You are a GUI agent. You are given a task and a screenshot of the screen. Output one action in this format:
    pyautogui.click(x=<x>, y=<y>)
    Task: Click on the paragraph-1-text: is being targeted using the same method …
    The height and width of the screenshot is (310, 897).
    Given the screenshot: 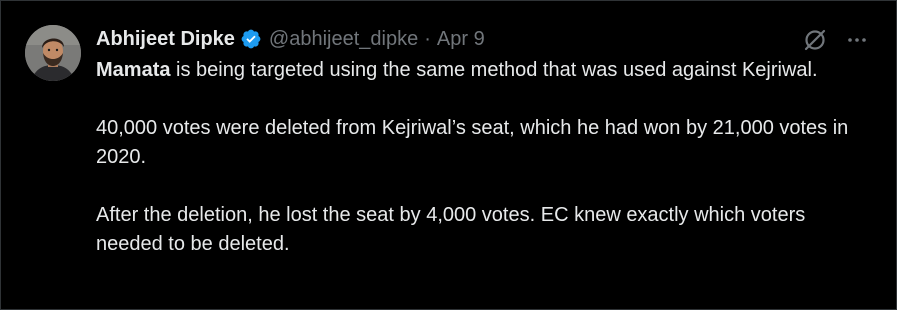 What is the action you would take?
    pyautogui.click(x=494, y=70)
    